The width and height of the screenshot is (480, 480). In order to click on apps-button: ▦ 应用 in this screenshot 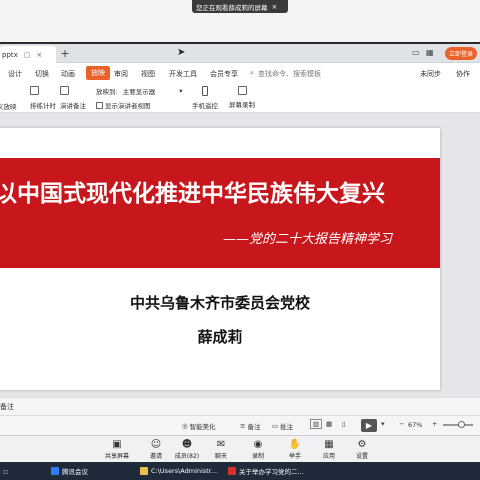, I will do `click(329, 449)`.